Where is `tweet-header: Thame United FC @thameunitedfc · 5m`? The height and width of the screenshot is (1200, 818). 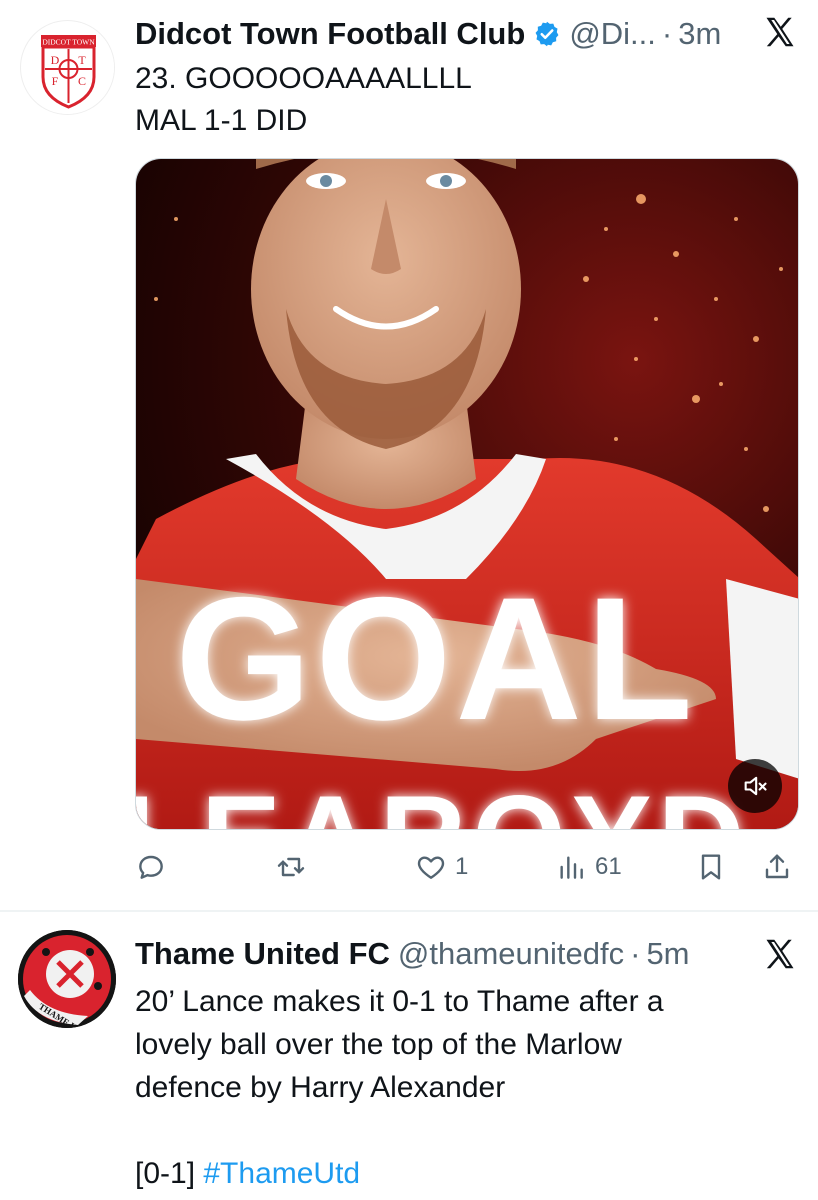
tweet-header: Thame United FC @thameunitedfc · 5m is located at coordinates (412, 954).